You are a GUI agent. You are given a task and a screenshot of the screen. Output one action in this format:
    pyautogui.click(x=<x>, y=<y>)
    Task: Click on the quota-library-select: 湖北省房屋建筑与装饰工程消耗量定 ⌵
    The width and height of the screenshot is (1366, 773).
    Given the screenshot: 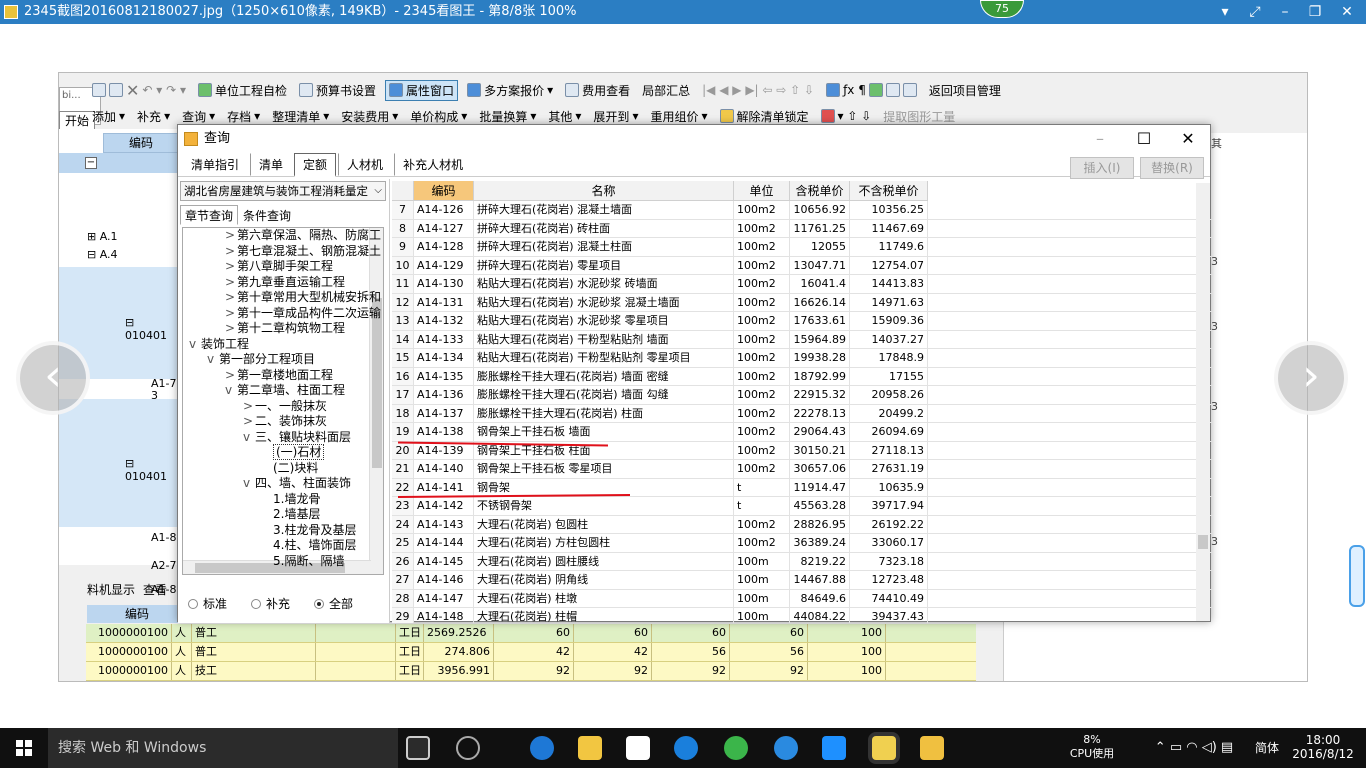 What is the action you would take?
    pyautogui.click(x=283, y=191)
    